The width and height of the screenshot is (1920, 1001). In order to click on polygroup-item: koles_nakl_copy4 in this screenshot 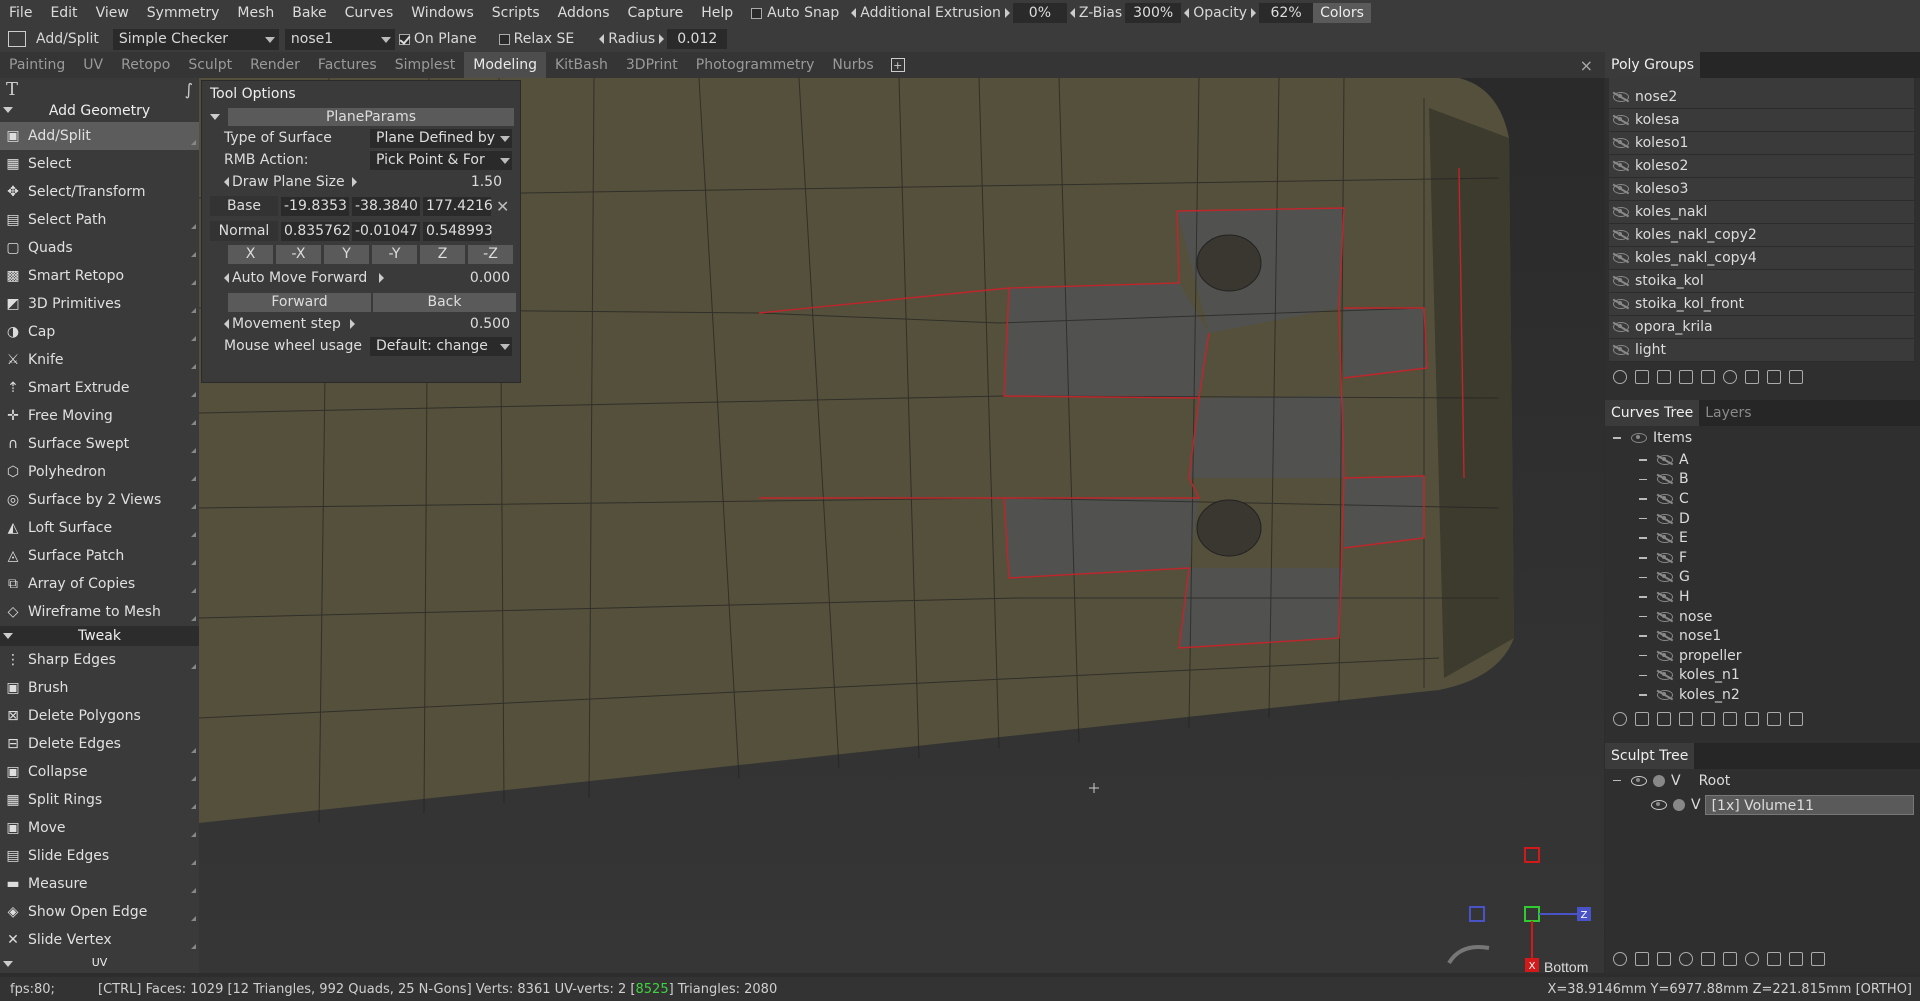, I will do `click(1761, 258)`.